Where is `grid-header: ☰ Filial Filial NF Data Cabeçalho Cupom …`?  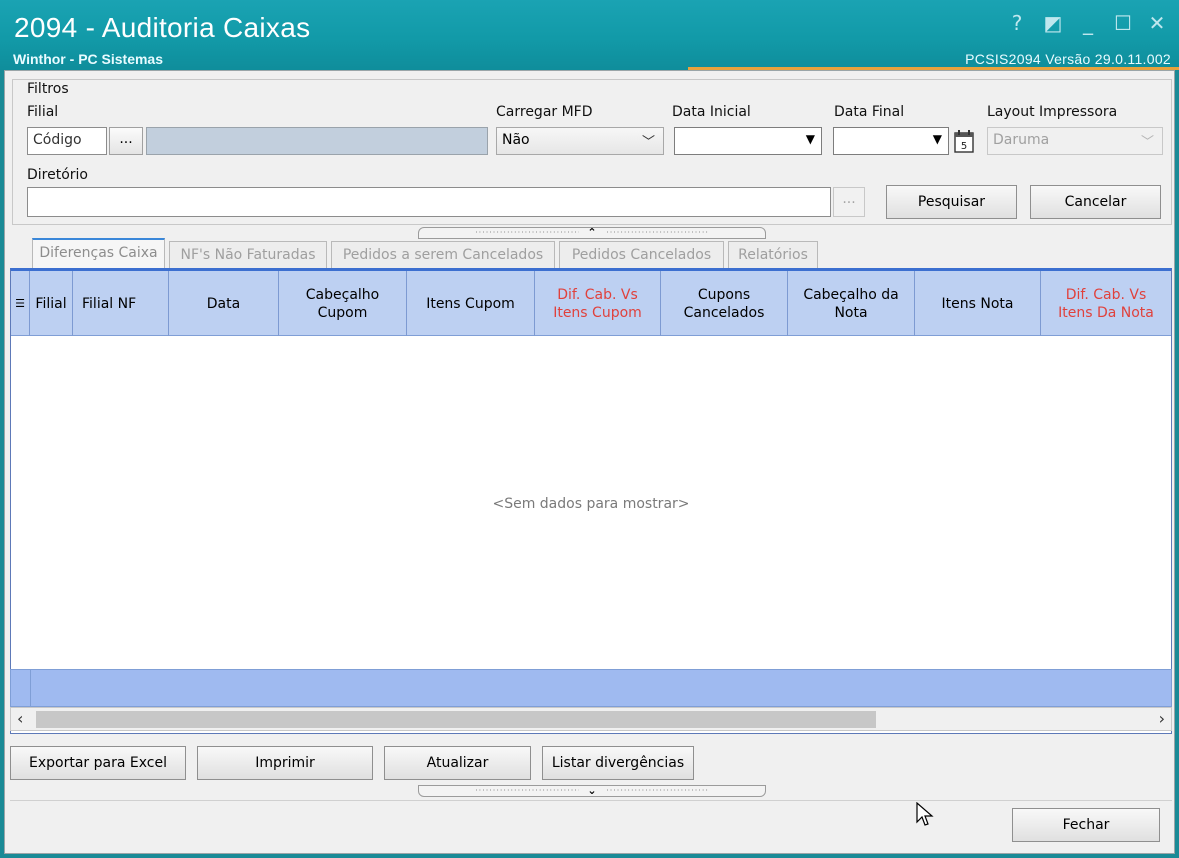 grid-header: ☰ Filial Filial NF Data Cabeçalho Cupom … is located at coordinates (591, 303).